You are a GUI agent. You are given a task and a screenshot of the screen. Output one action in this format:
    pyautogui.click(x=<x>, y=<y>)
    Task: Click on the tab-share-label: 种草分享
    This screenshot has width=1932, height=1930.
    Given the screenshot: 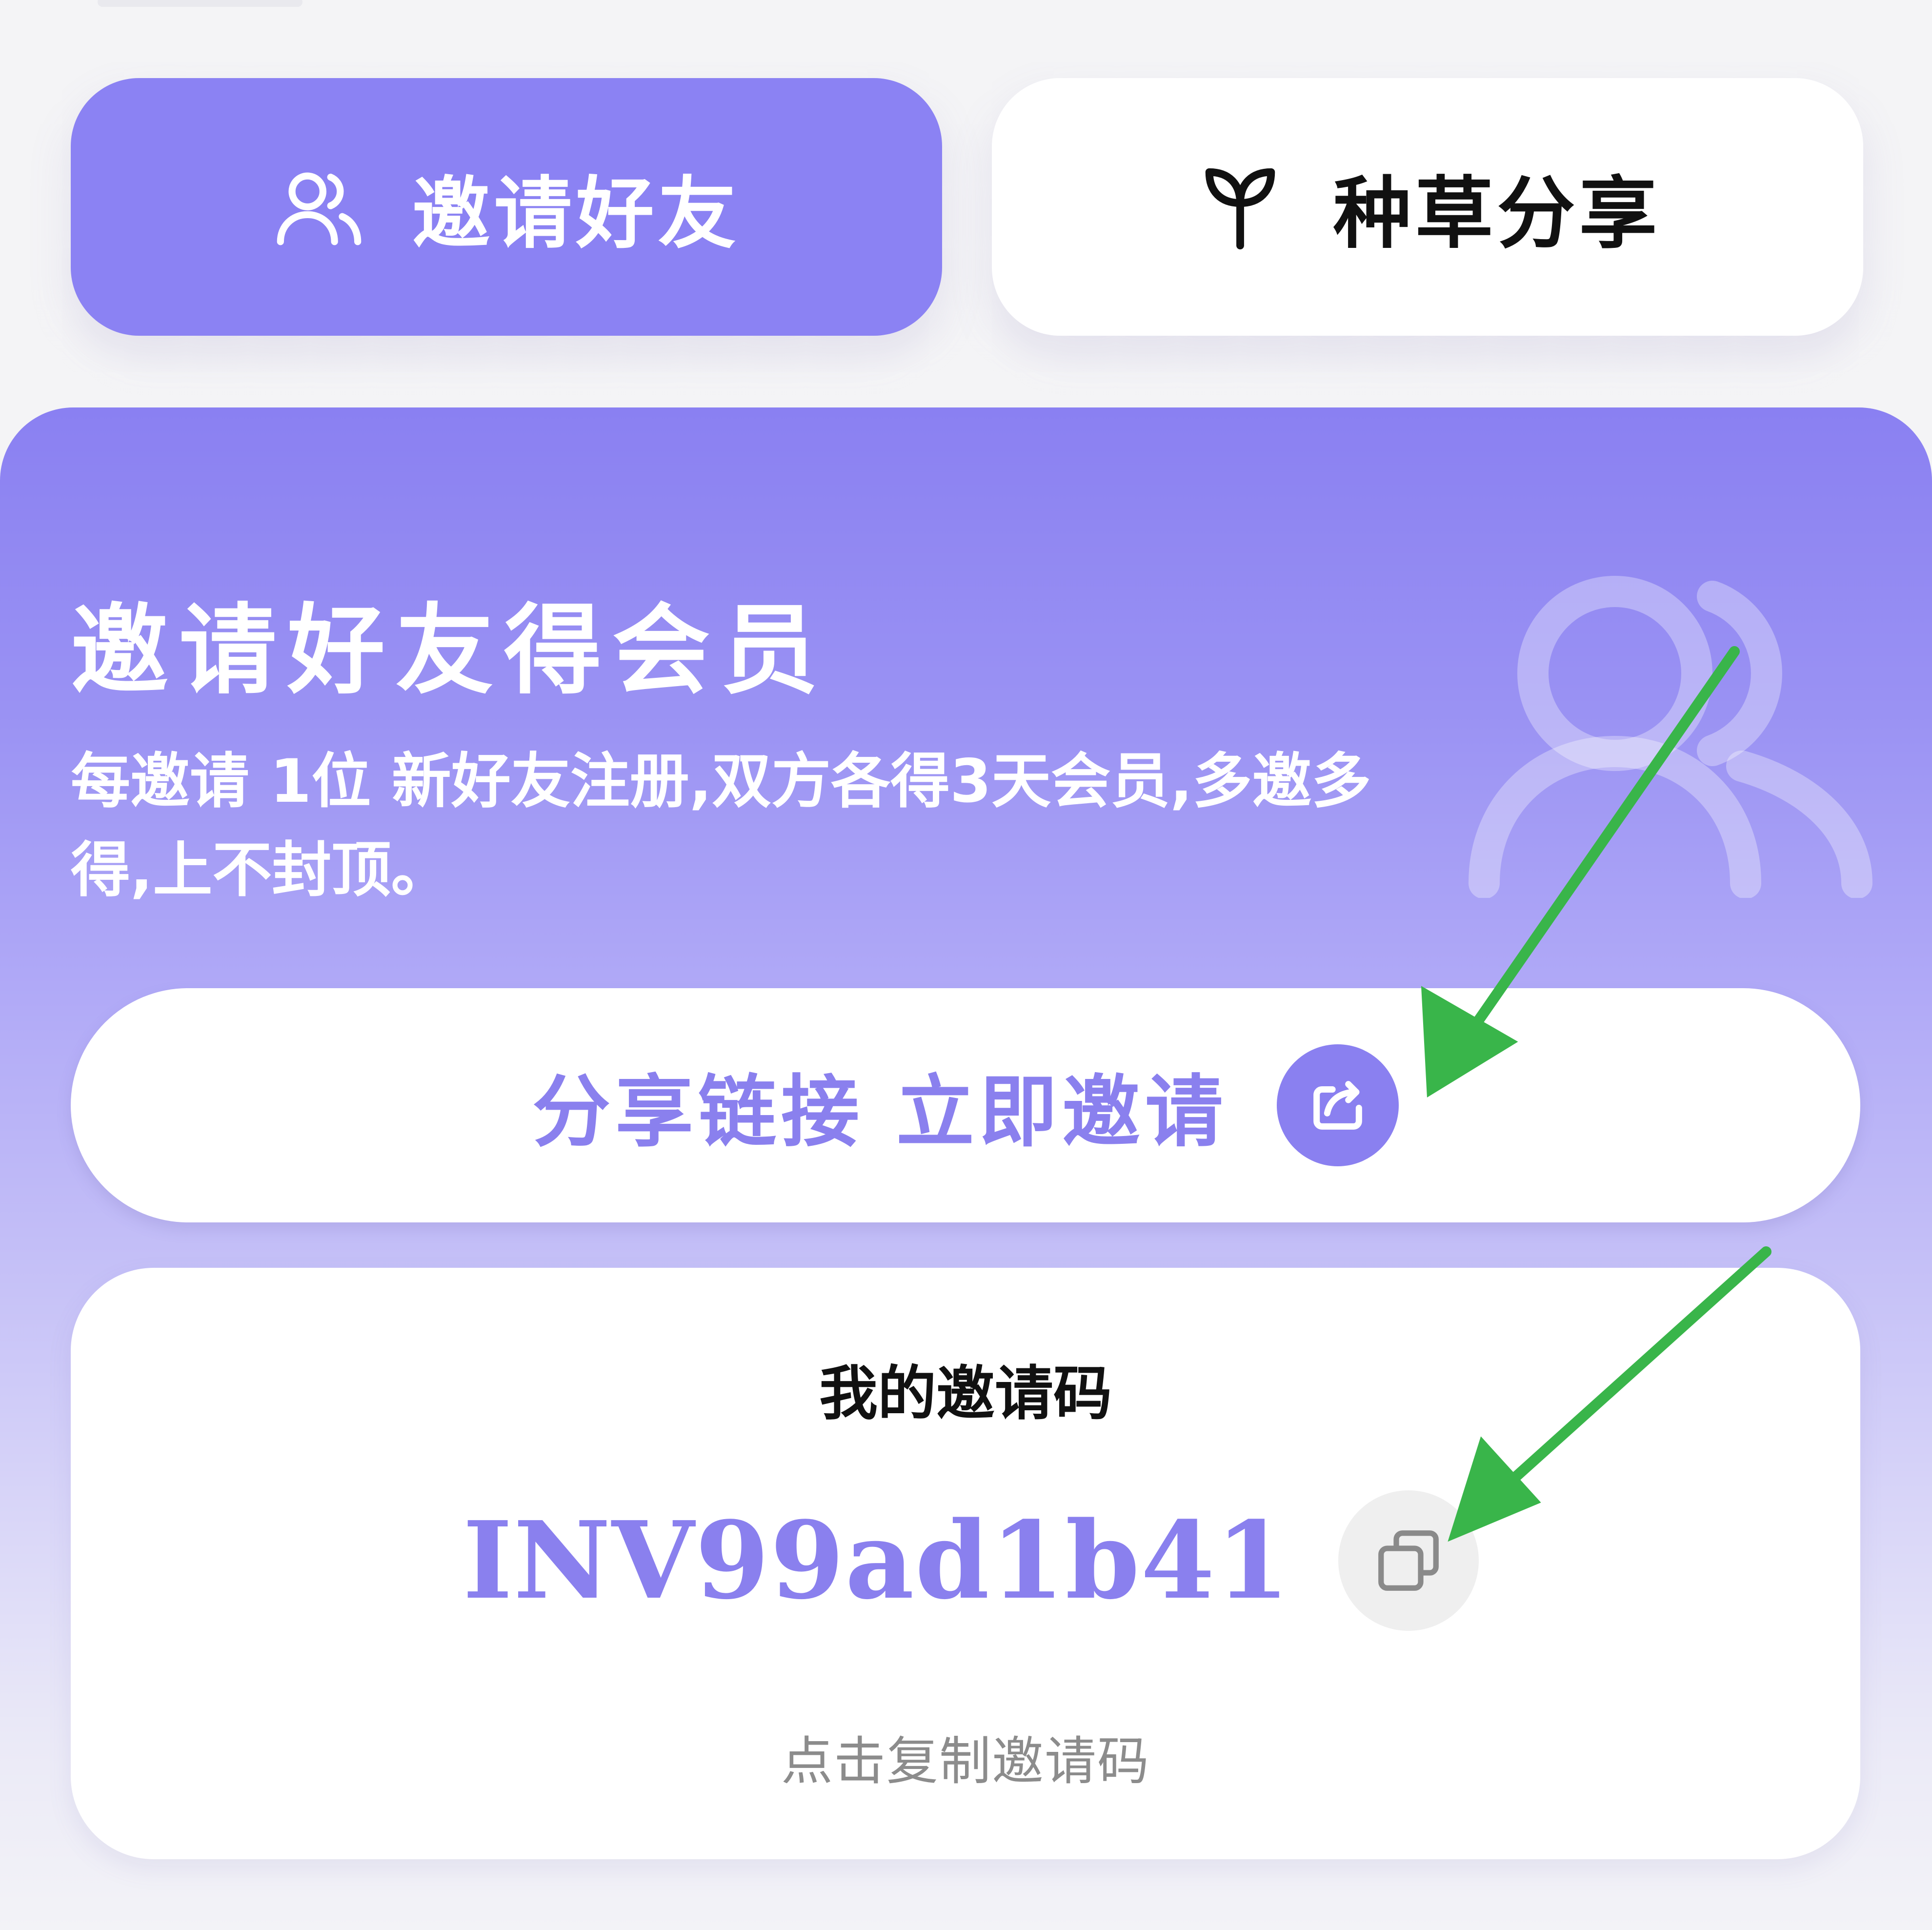 What is the action you would take?
    pyautogui.click(x=1497, y=213)
    